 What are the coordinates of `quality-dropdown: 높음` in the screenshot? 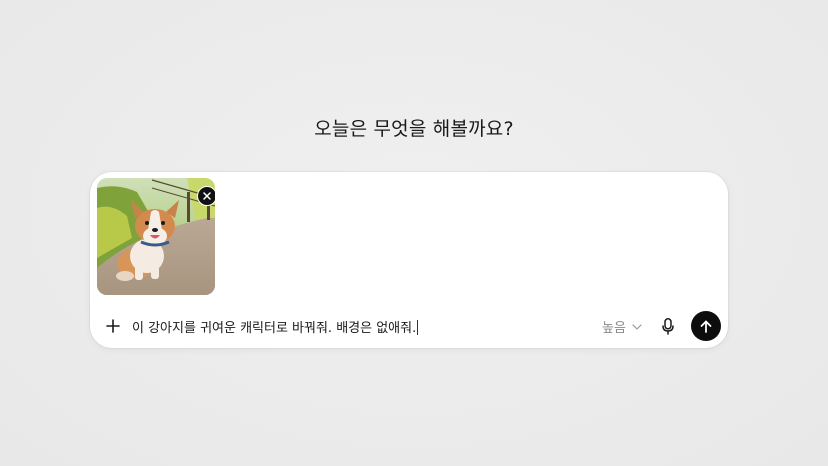 It's located at (622, 326).